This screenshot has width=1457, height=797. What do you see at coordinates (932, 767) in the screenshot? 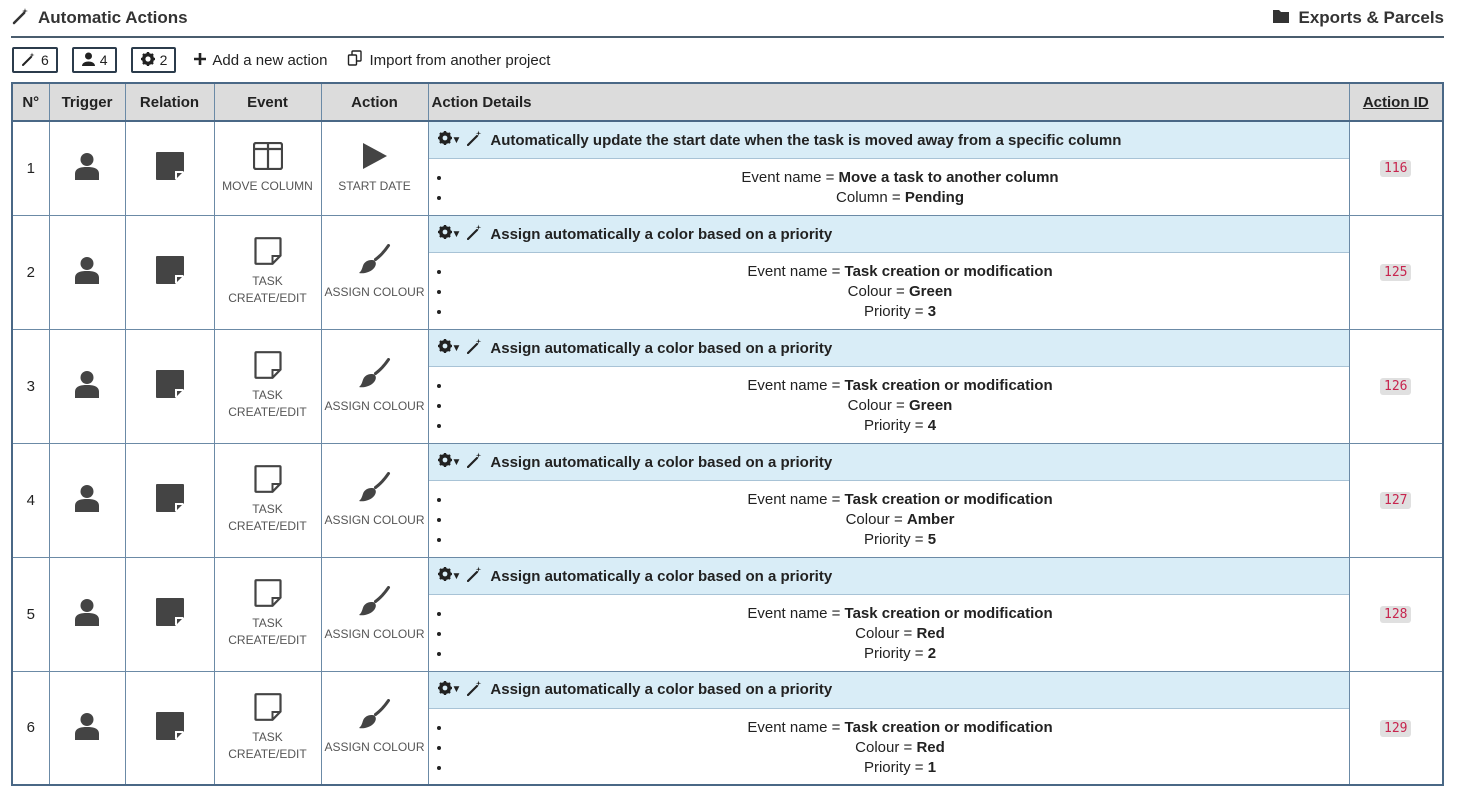
I see `param-value: 1` at bounding box center [932, 767].